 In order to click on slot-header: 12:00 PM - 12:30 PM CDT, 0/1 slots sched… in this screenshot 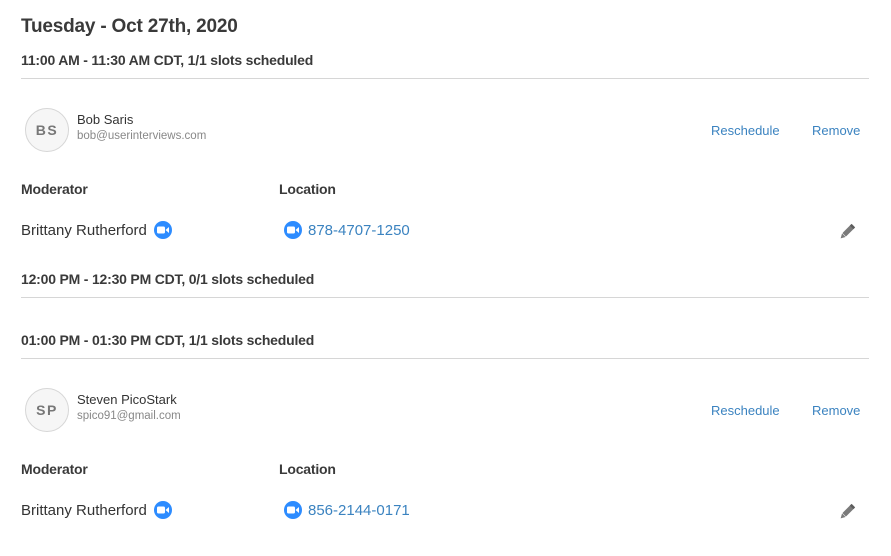, I will do `click(445, 284)`.